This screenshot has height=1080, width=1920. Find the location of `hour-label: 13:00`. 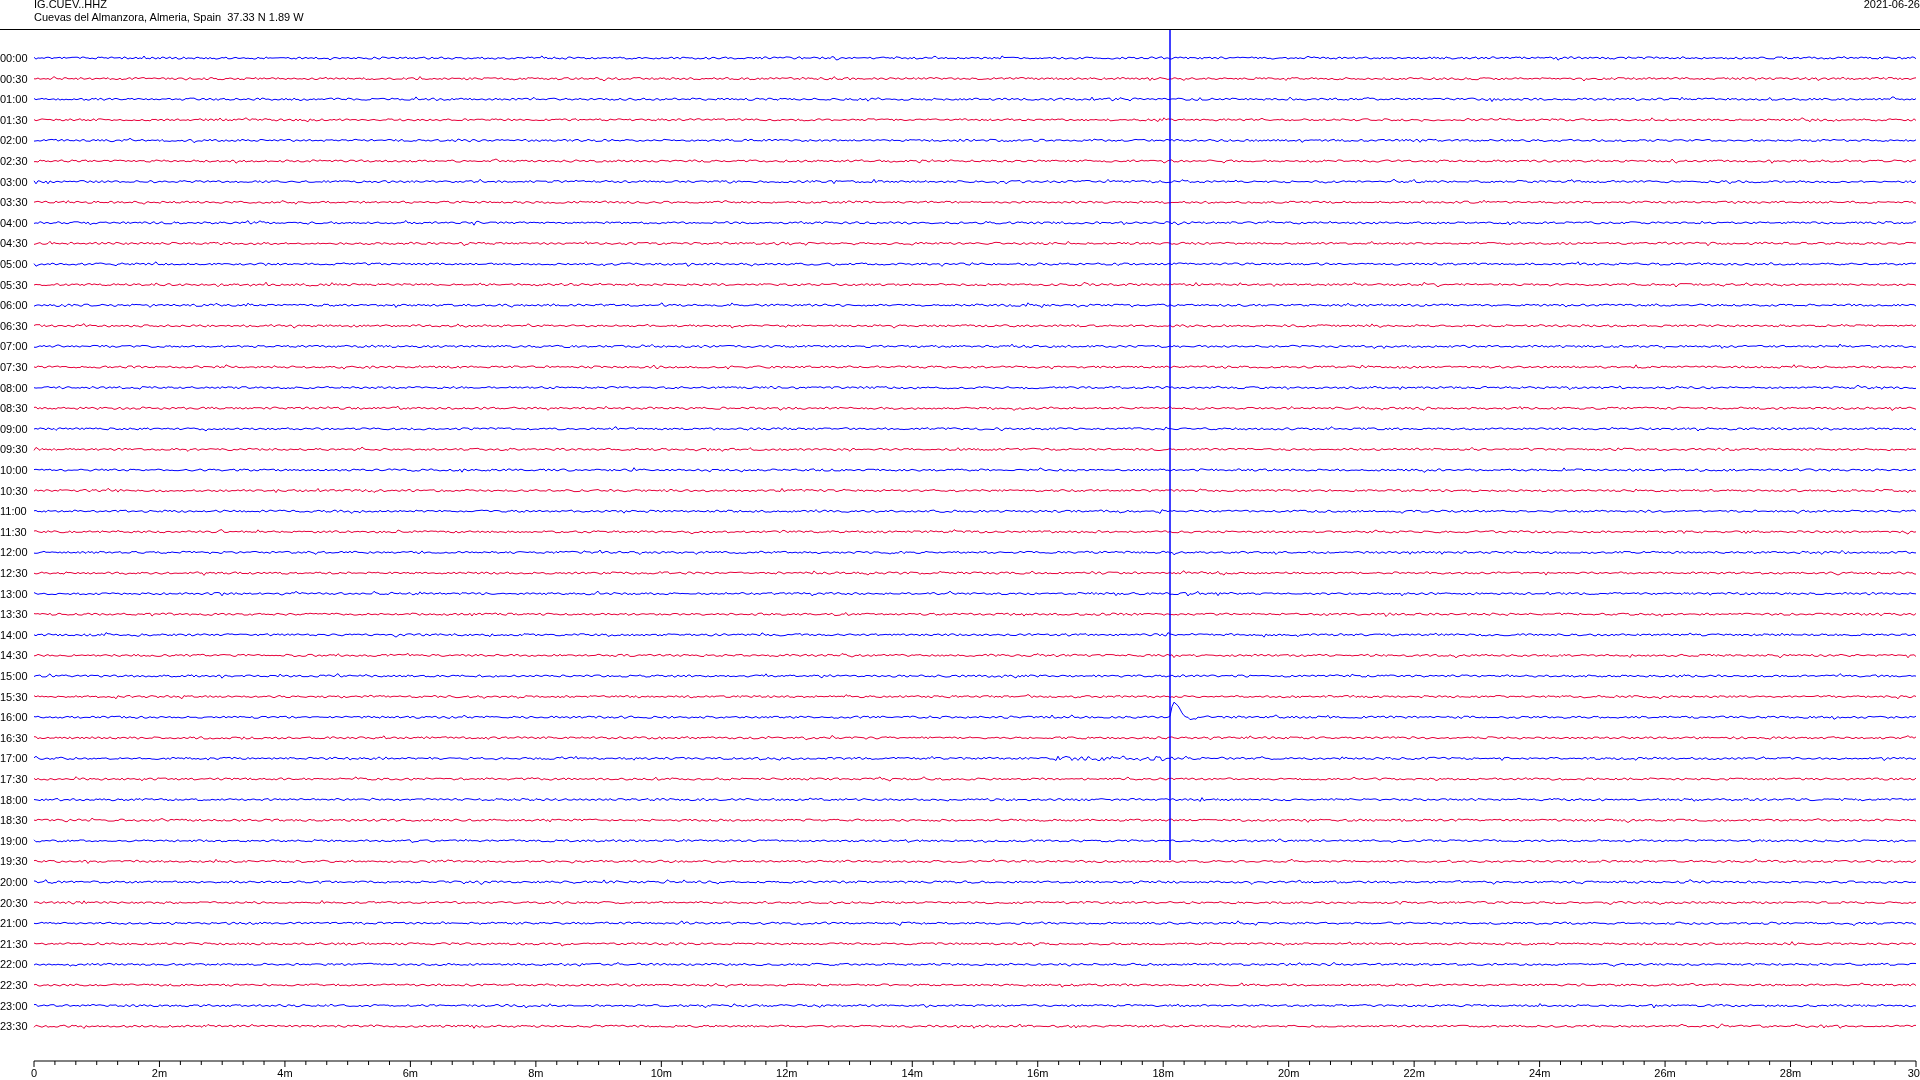

hour-label: 13:00 is located at coordinates (14, 593).